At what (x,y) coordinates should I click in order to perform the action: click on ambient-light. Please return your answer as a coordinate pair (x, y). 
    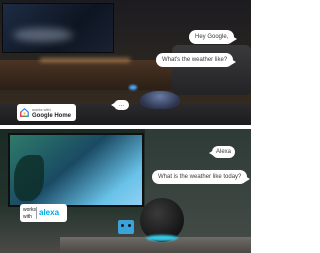
    Looking at the image, I should click on (85, 60).